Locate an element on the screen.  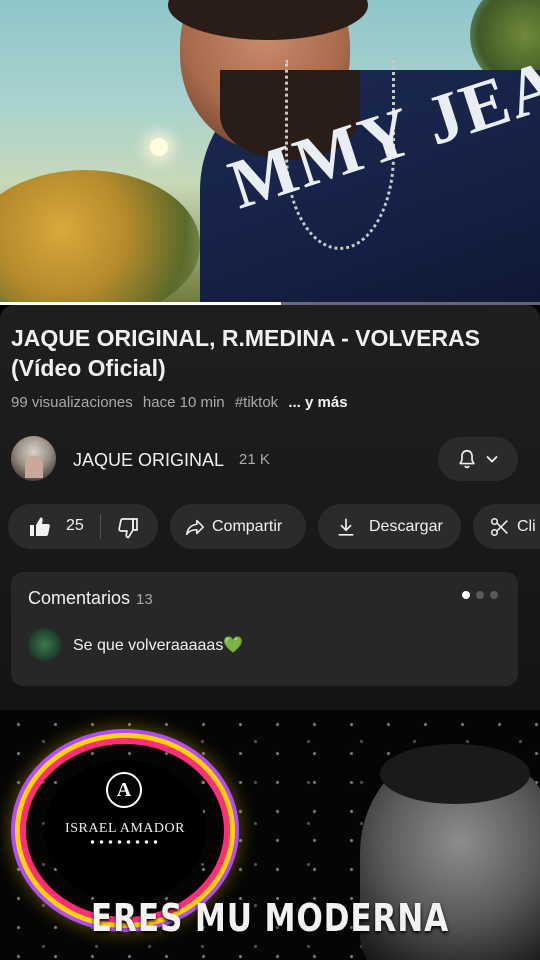
brand-name: ISRAEL AMADOR is located at coordinates (125, 828).